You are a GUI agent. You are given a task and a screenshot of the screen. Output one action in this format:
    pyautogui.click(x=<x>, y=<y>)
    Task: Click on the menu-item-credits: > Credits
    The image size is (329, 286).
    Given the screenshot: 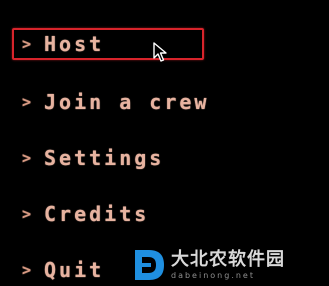 What is the action you would take?
    pyautogui.click(x=80, y=214)
    